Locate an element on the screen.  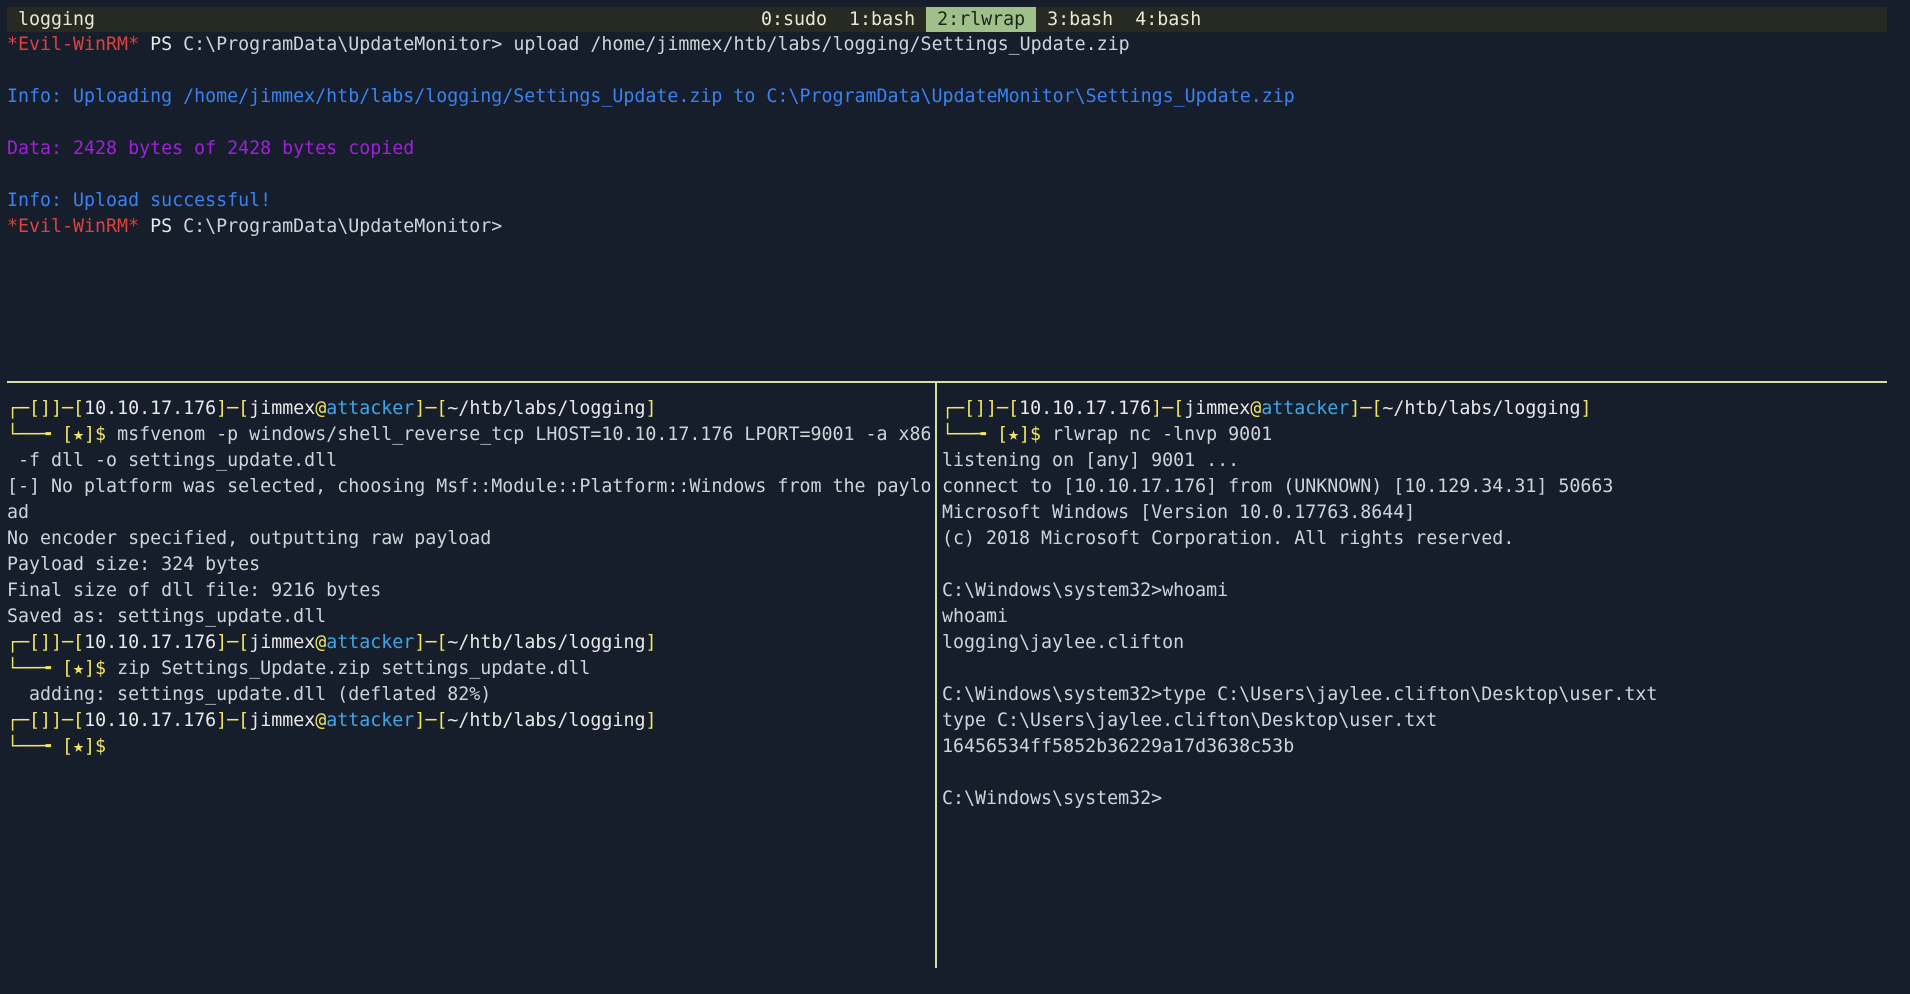
tab-window-0: 0:sudo is located at coordinates (794, 19).